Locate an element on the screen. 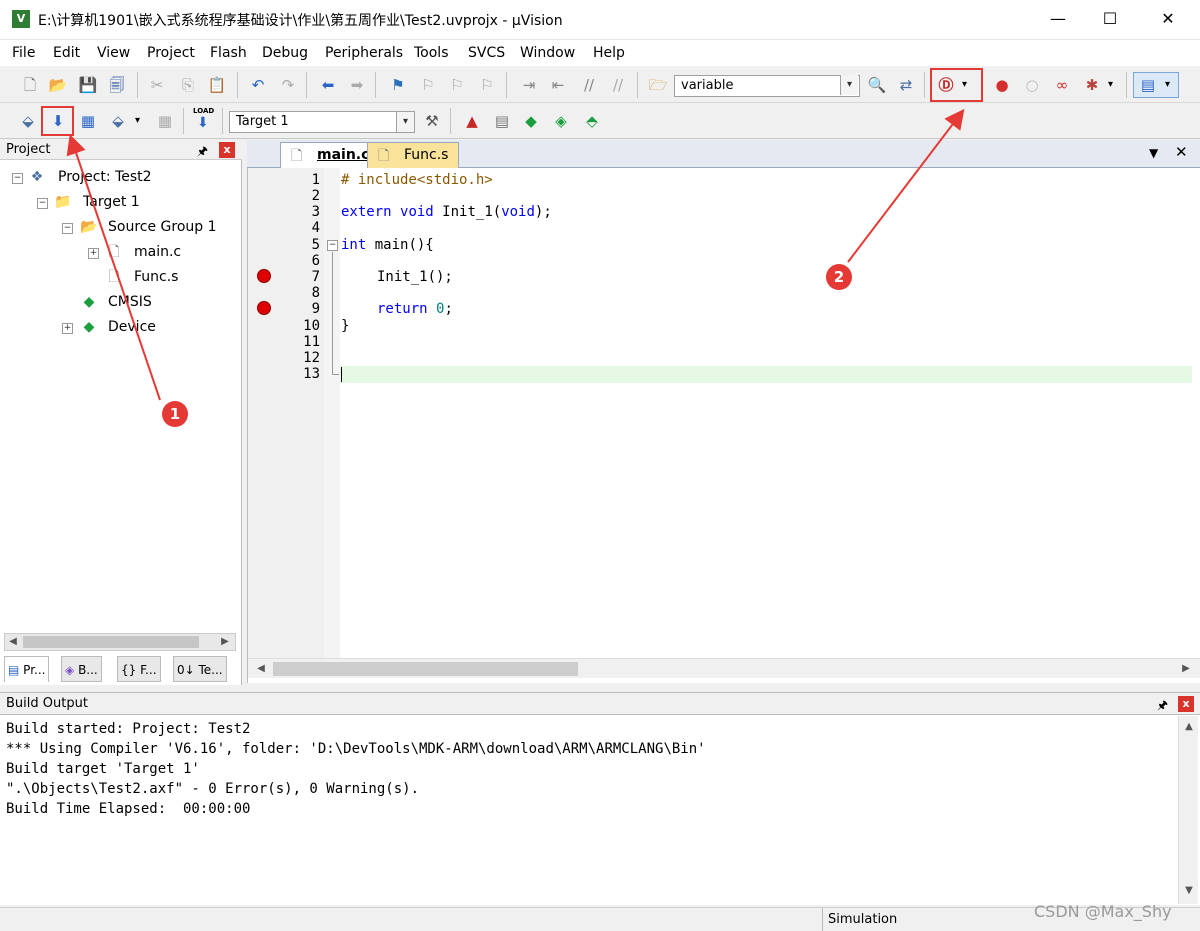 The height and width of the screenshot is (931, 1200). annotation-badge-2: 2 is located at coordinates (839, 277).